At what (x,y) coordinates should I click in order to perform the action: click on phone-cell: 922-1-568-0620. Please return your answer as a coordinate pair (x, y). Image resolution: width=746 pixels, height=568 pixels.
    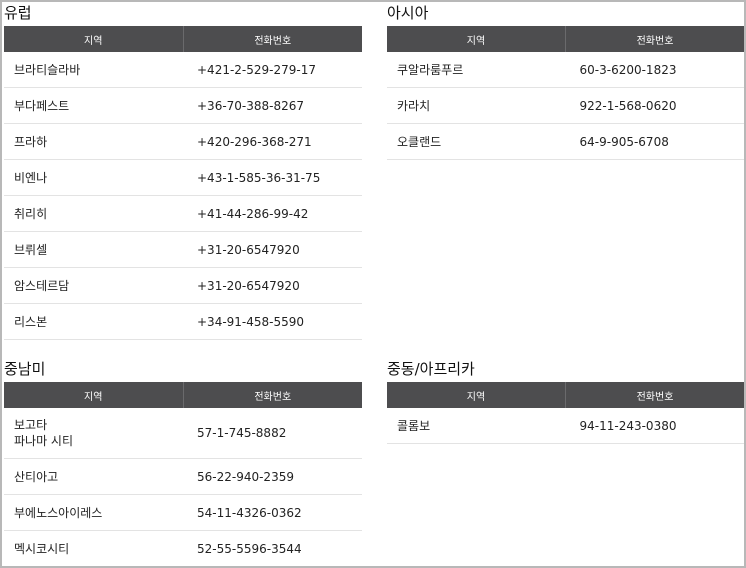
    Looking at the image, I should click on (654, 105).